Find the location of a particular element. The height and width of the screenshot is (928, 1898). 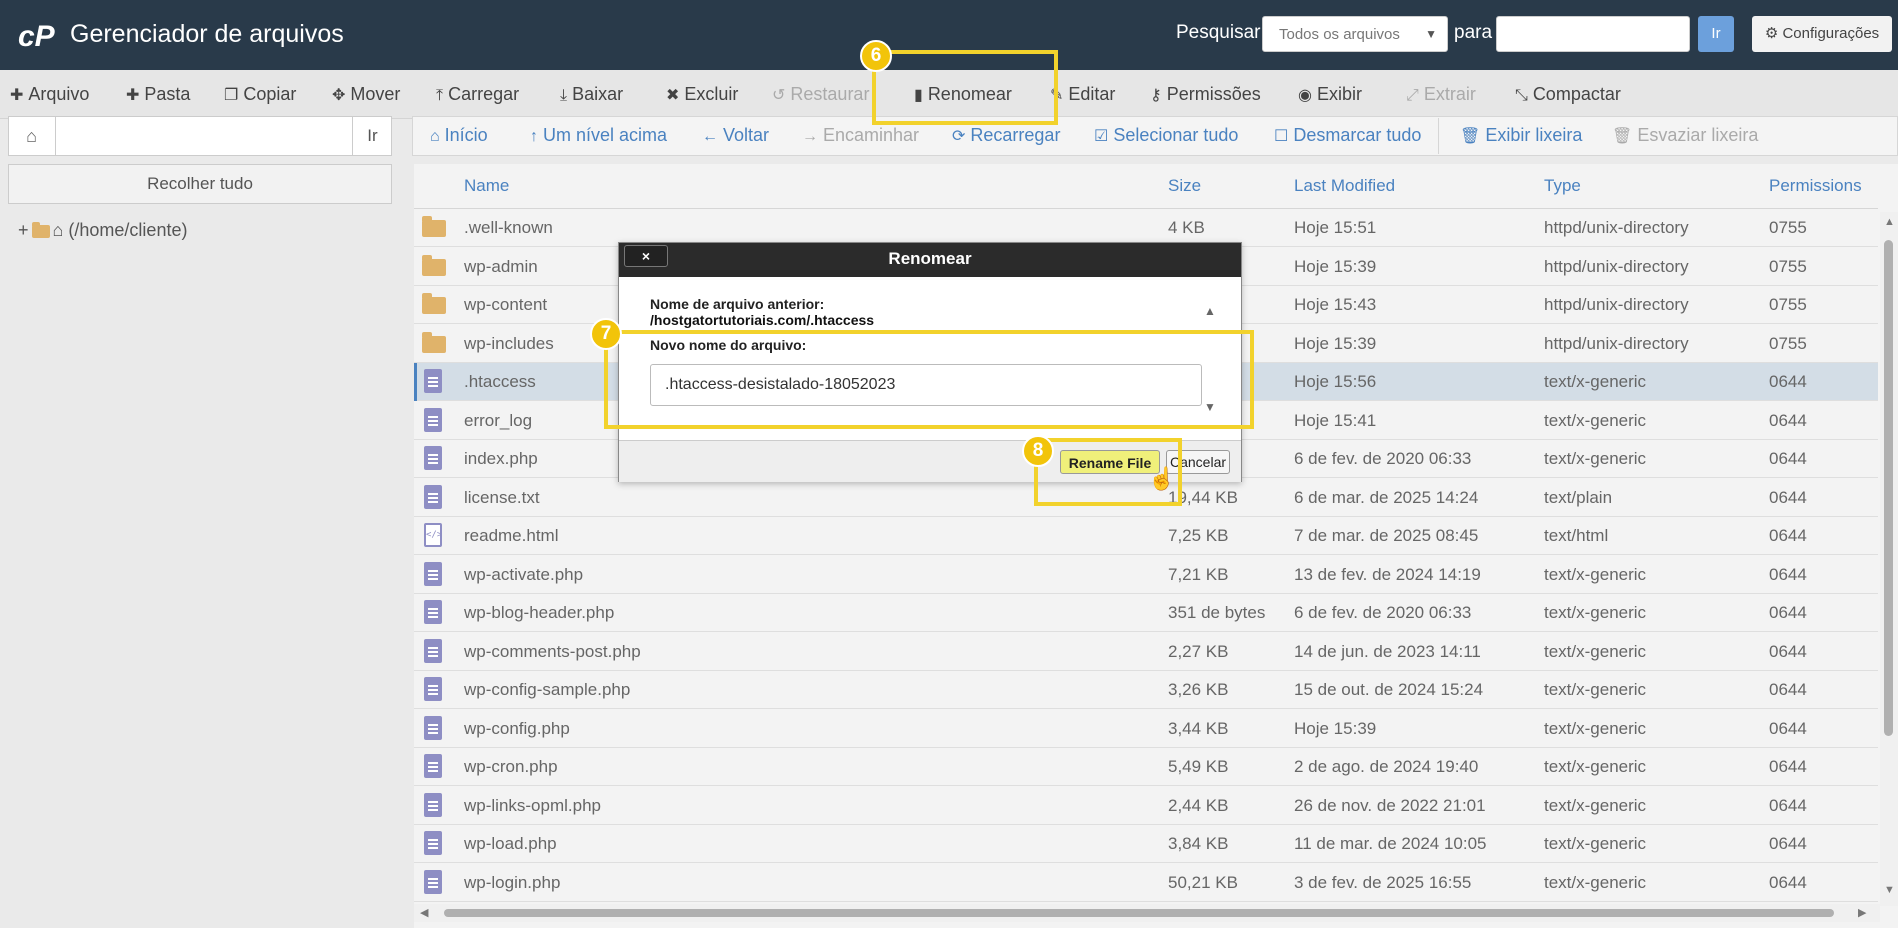

upload-icon: ⤒ is located at coordinates (440, 95).